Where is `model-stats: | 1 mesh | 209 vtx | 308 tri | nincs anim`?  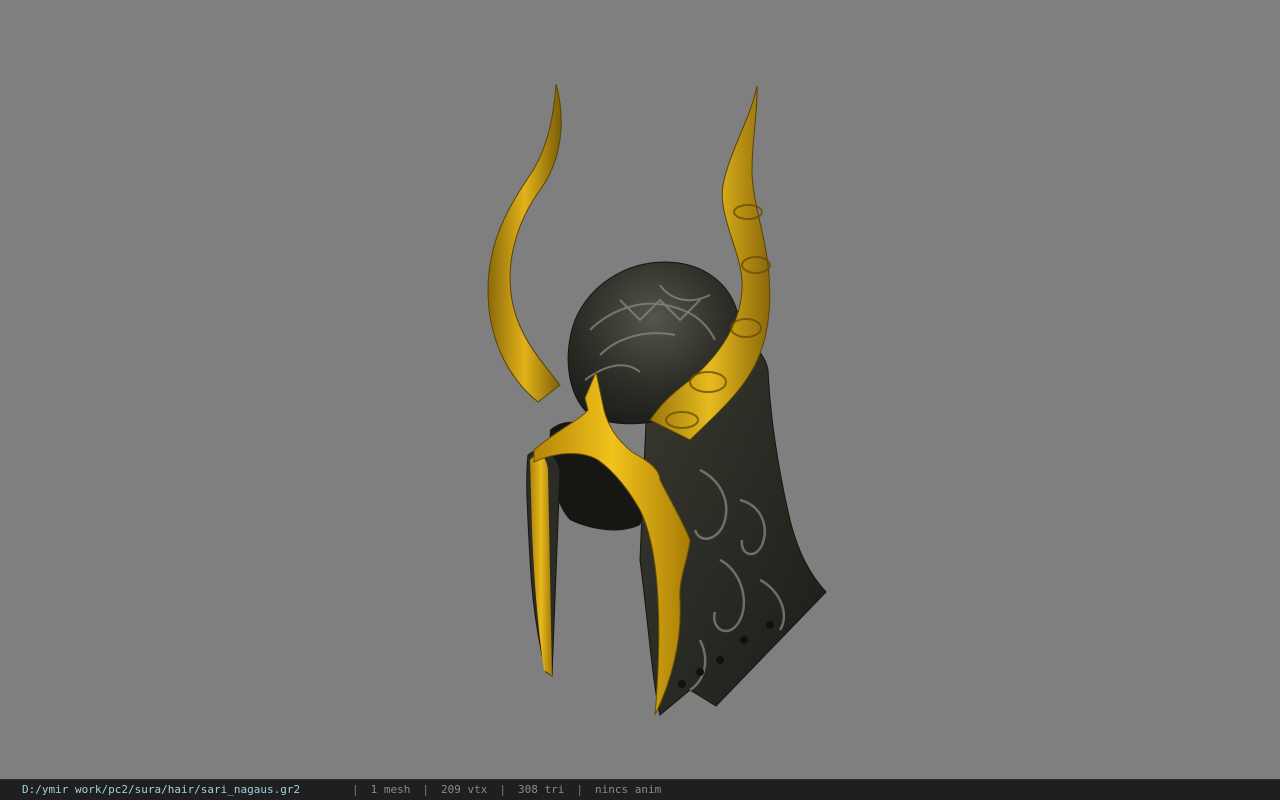 model-stats: | 1 mesh | 209 vtx | 308 tri | nincs anim is located at coordinates (500, 790).